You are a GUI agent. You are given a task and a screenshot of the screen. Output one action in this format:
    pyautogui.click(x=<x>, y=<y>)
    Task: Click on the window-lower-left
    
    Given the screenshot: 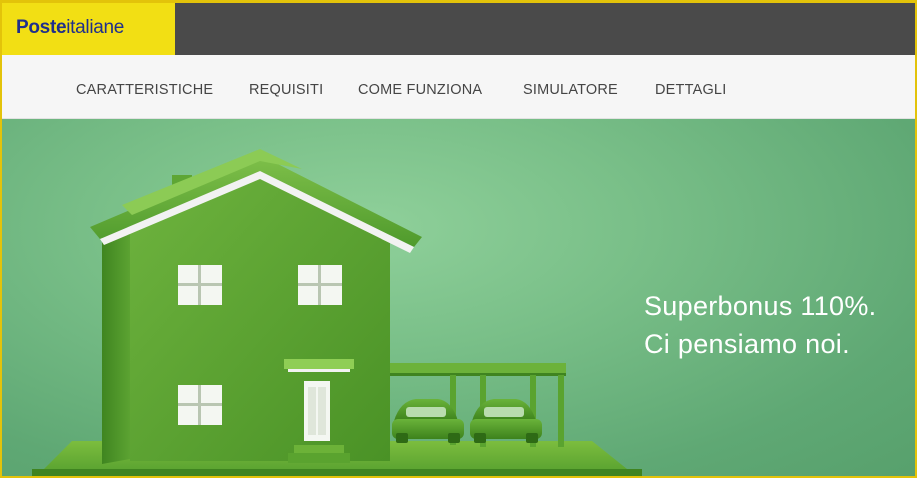 What is the action you would take?
    pyautogui.click(x=200, y=405)
    